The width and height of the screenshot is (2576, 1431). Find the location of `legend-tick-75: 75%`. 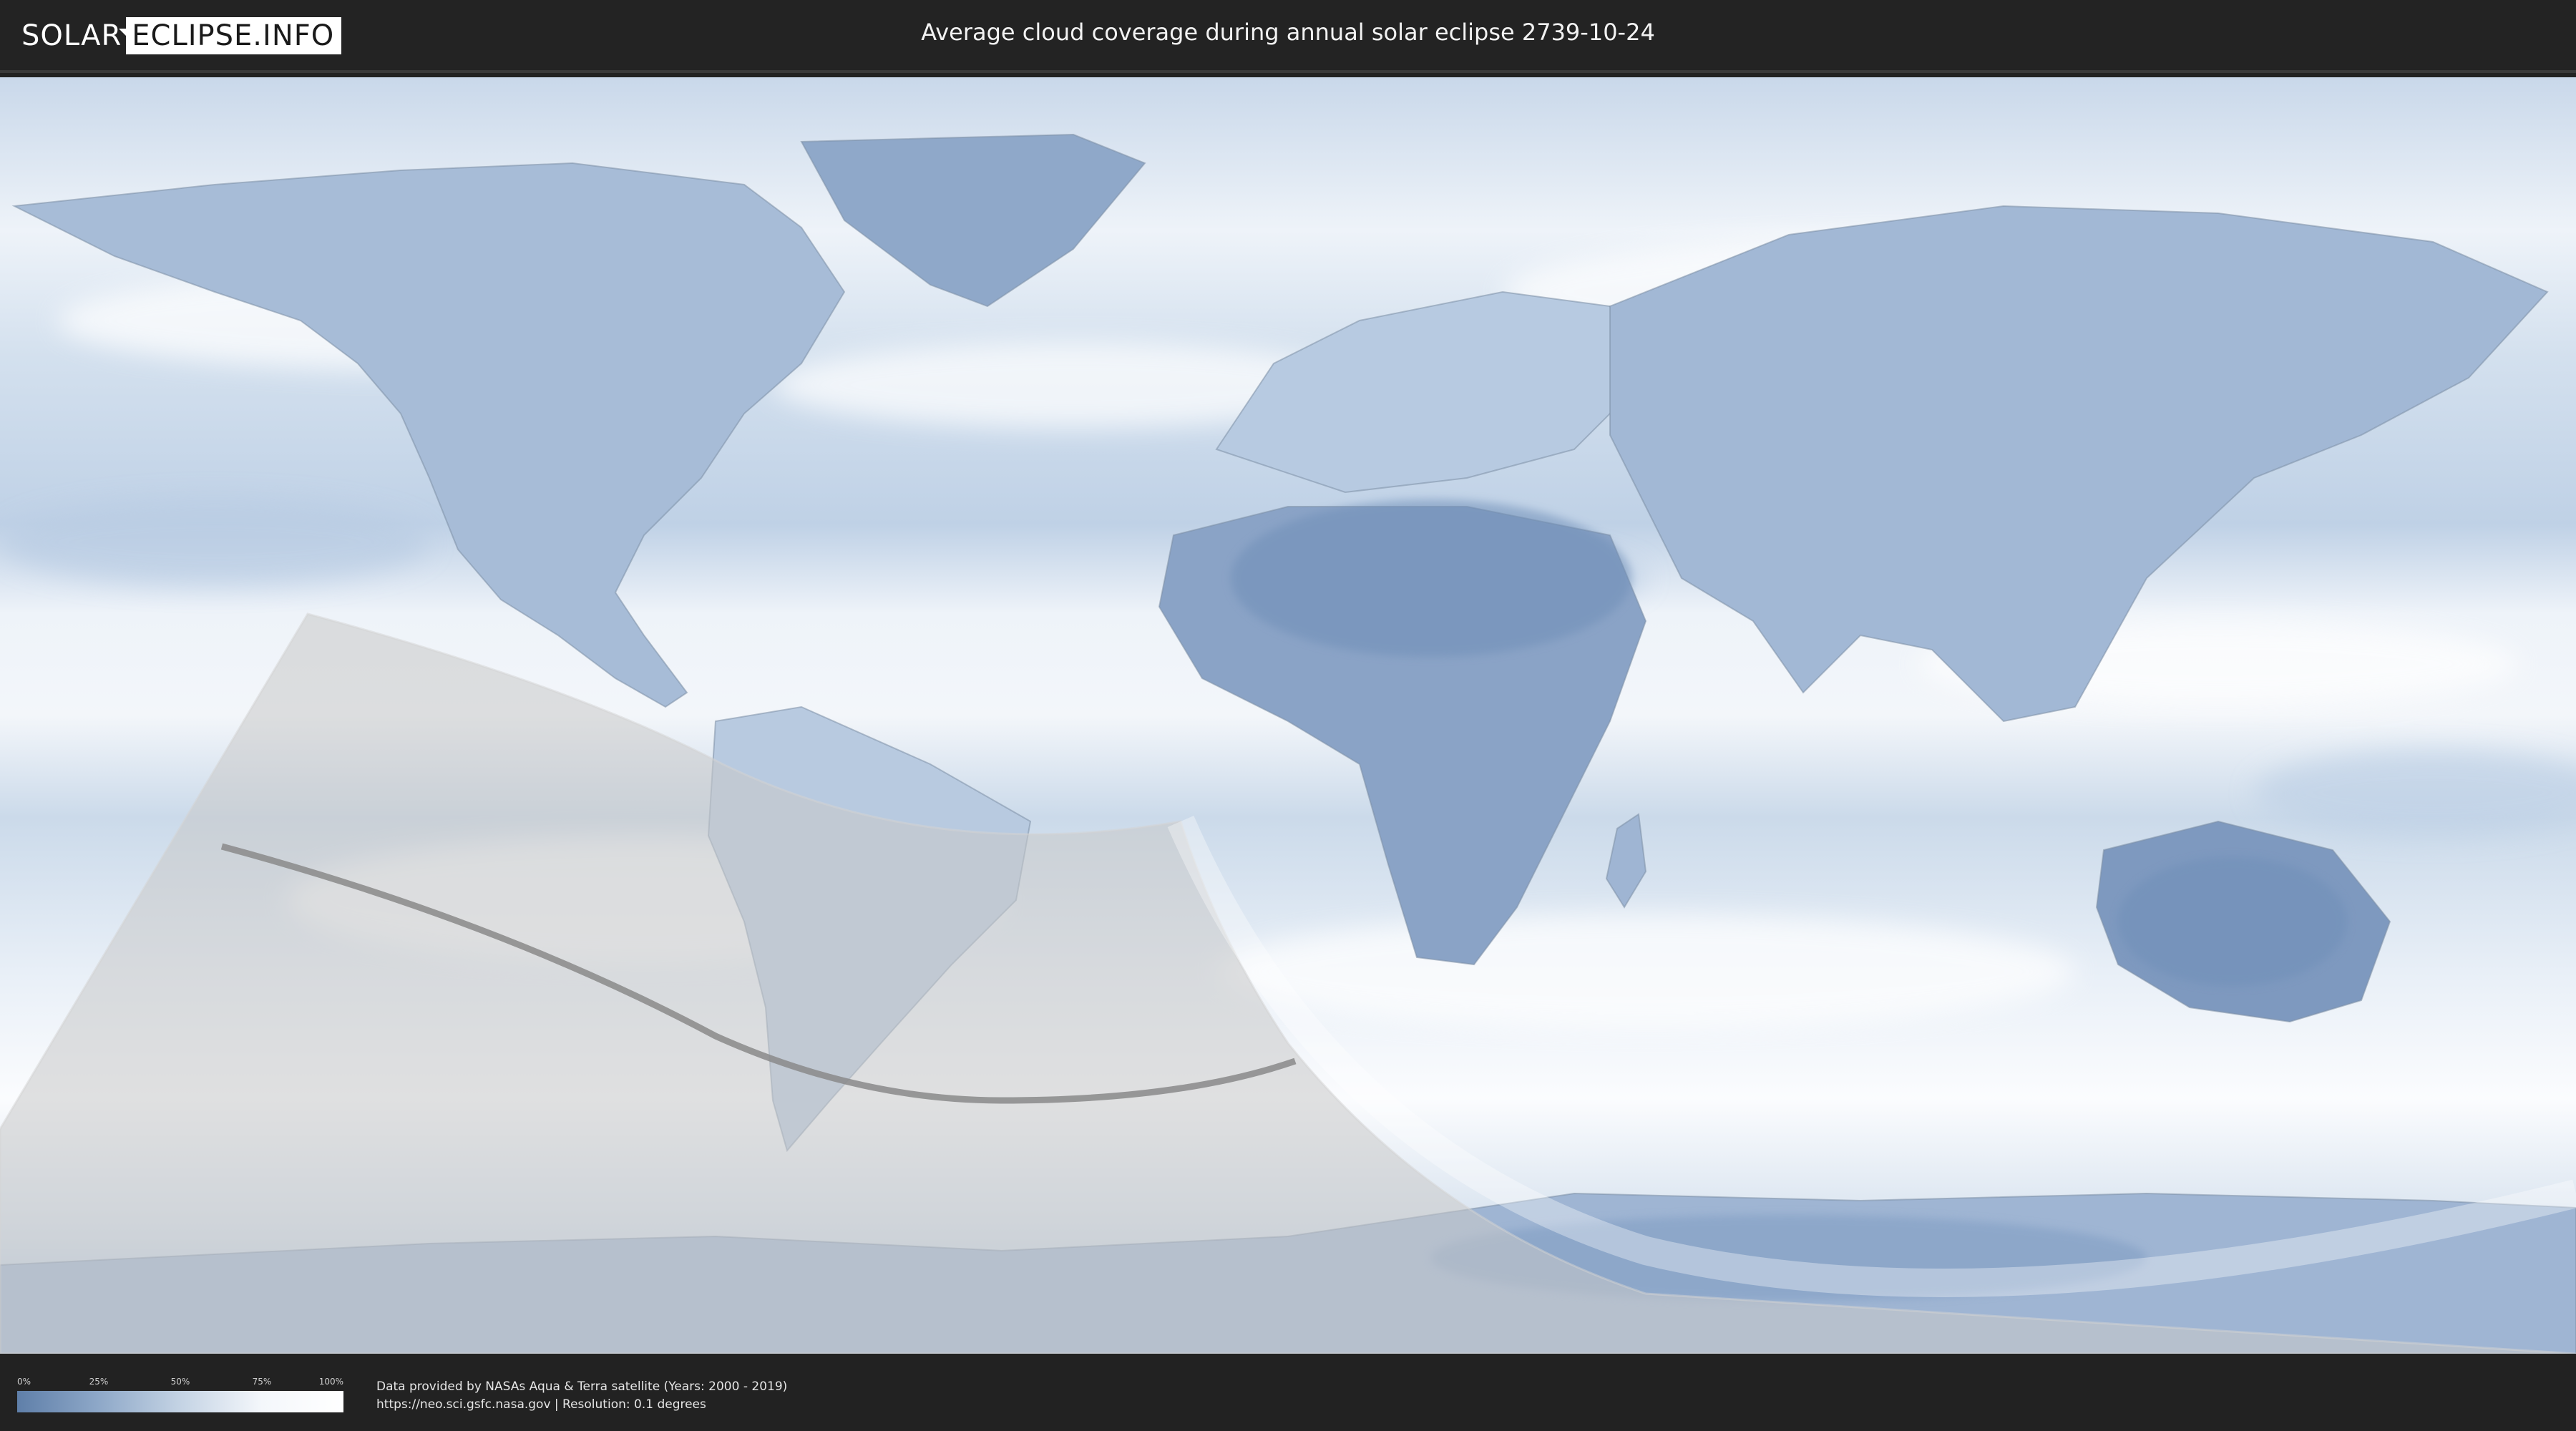

legend-tick-75: 75% is located at coordinates (262, 1382).